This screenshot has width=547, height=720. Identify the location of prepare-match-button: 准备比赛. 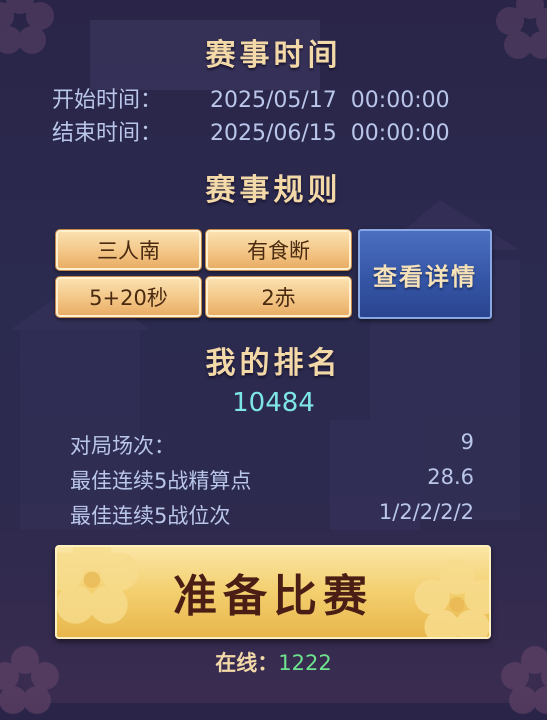
(273, 592).